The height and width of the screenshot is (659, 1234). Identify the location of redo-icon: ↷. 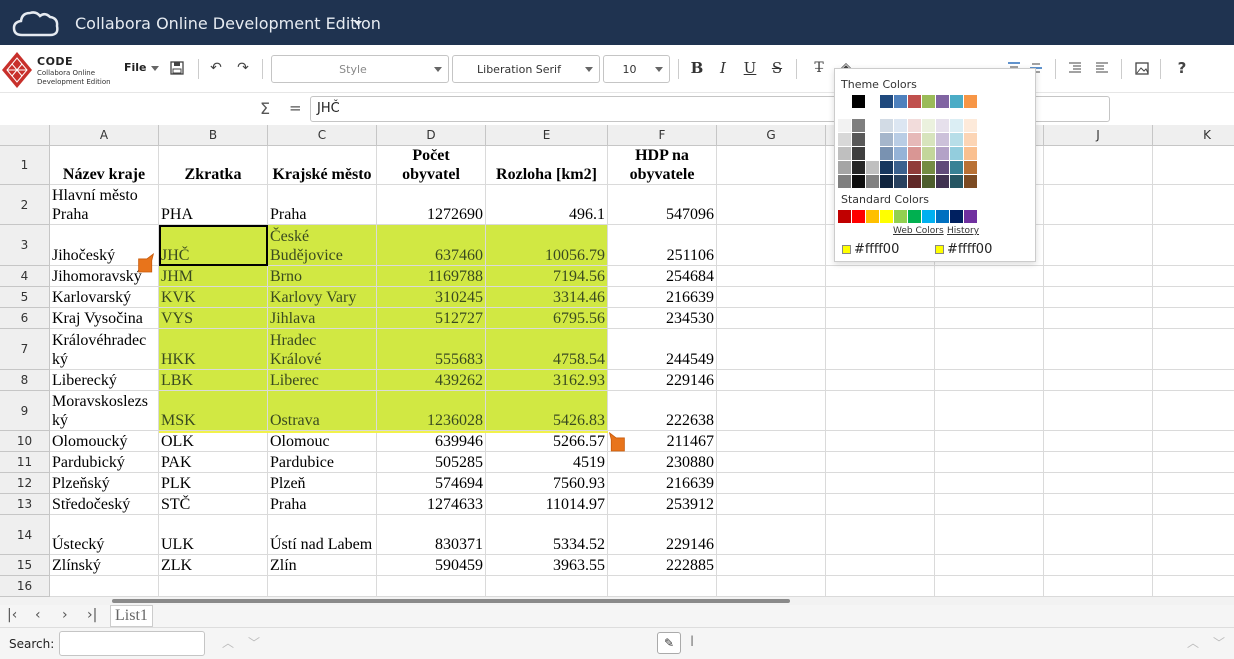
(243, 68).